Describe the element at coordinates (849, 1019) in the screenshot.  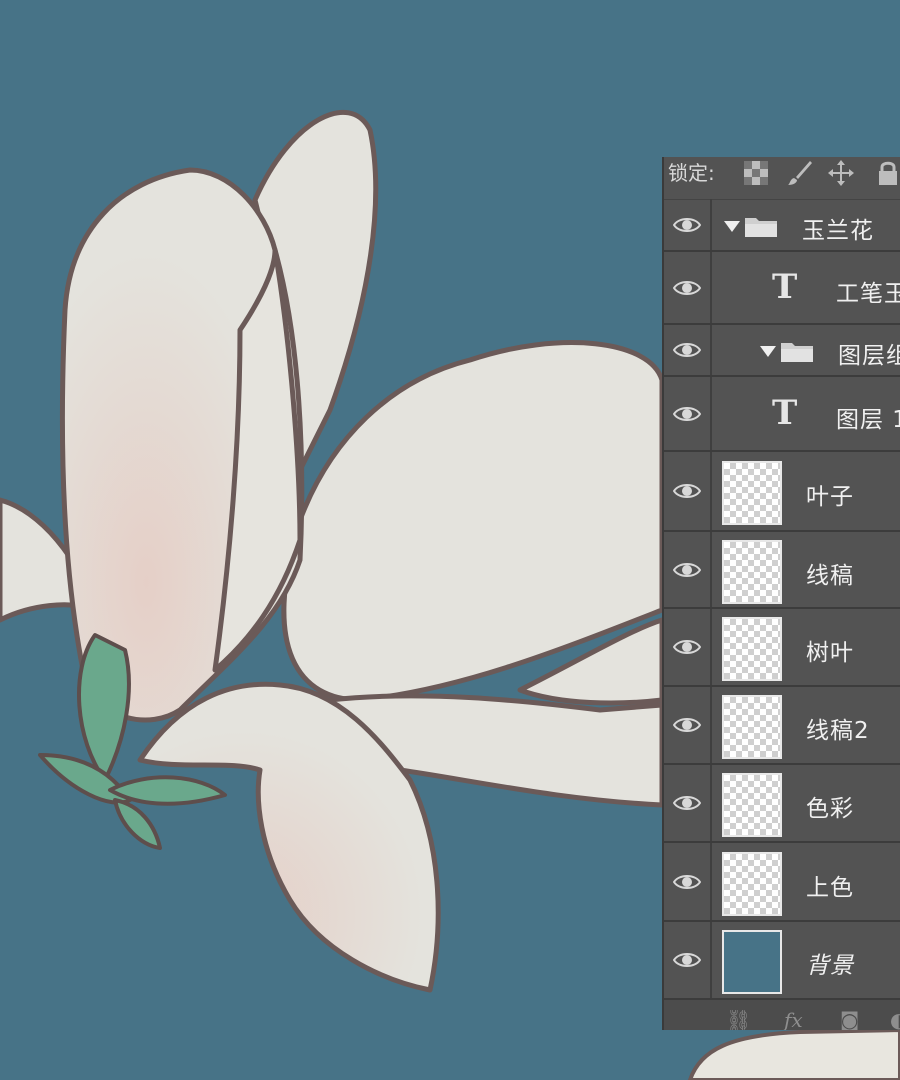
I see `mask-icon: ◙` at that location.